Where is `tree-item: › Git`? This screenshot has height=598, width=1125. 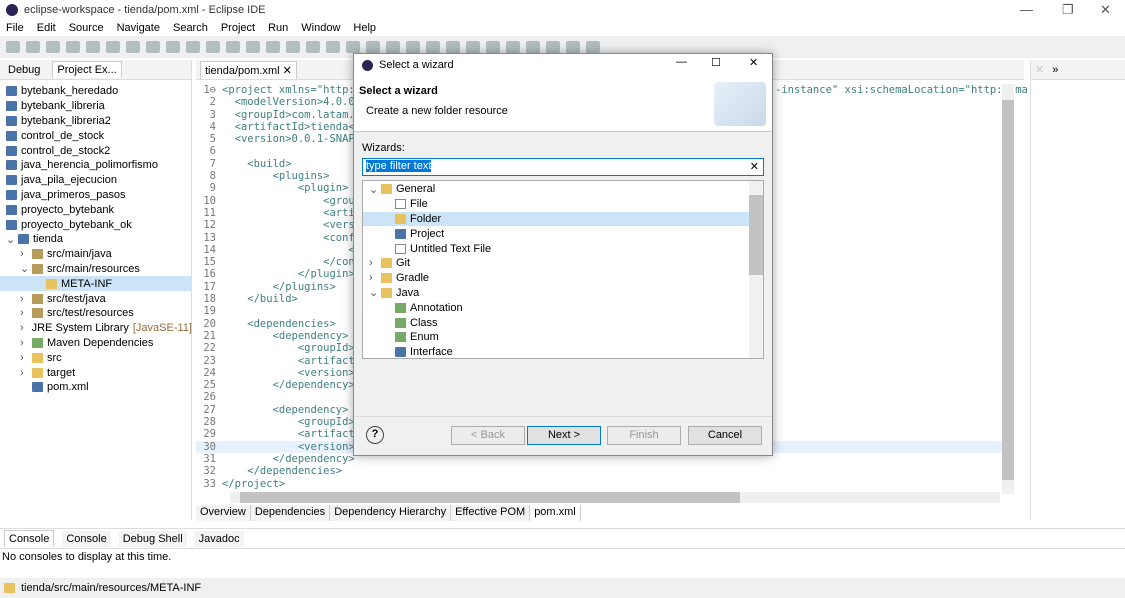
tree-item: › Git is located at coordinates (563, 263).